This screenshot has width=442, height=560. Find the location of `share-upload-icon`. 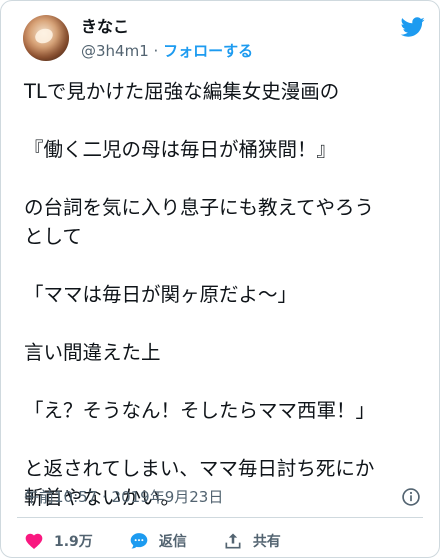

share-upload-icon is located at coordinates (233, 541).